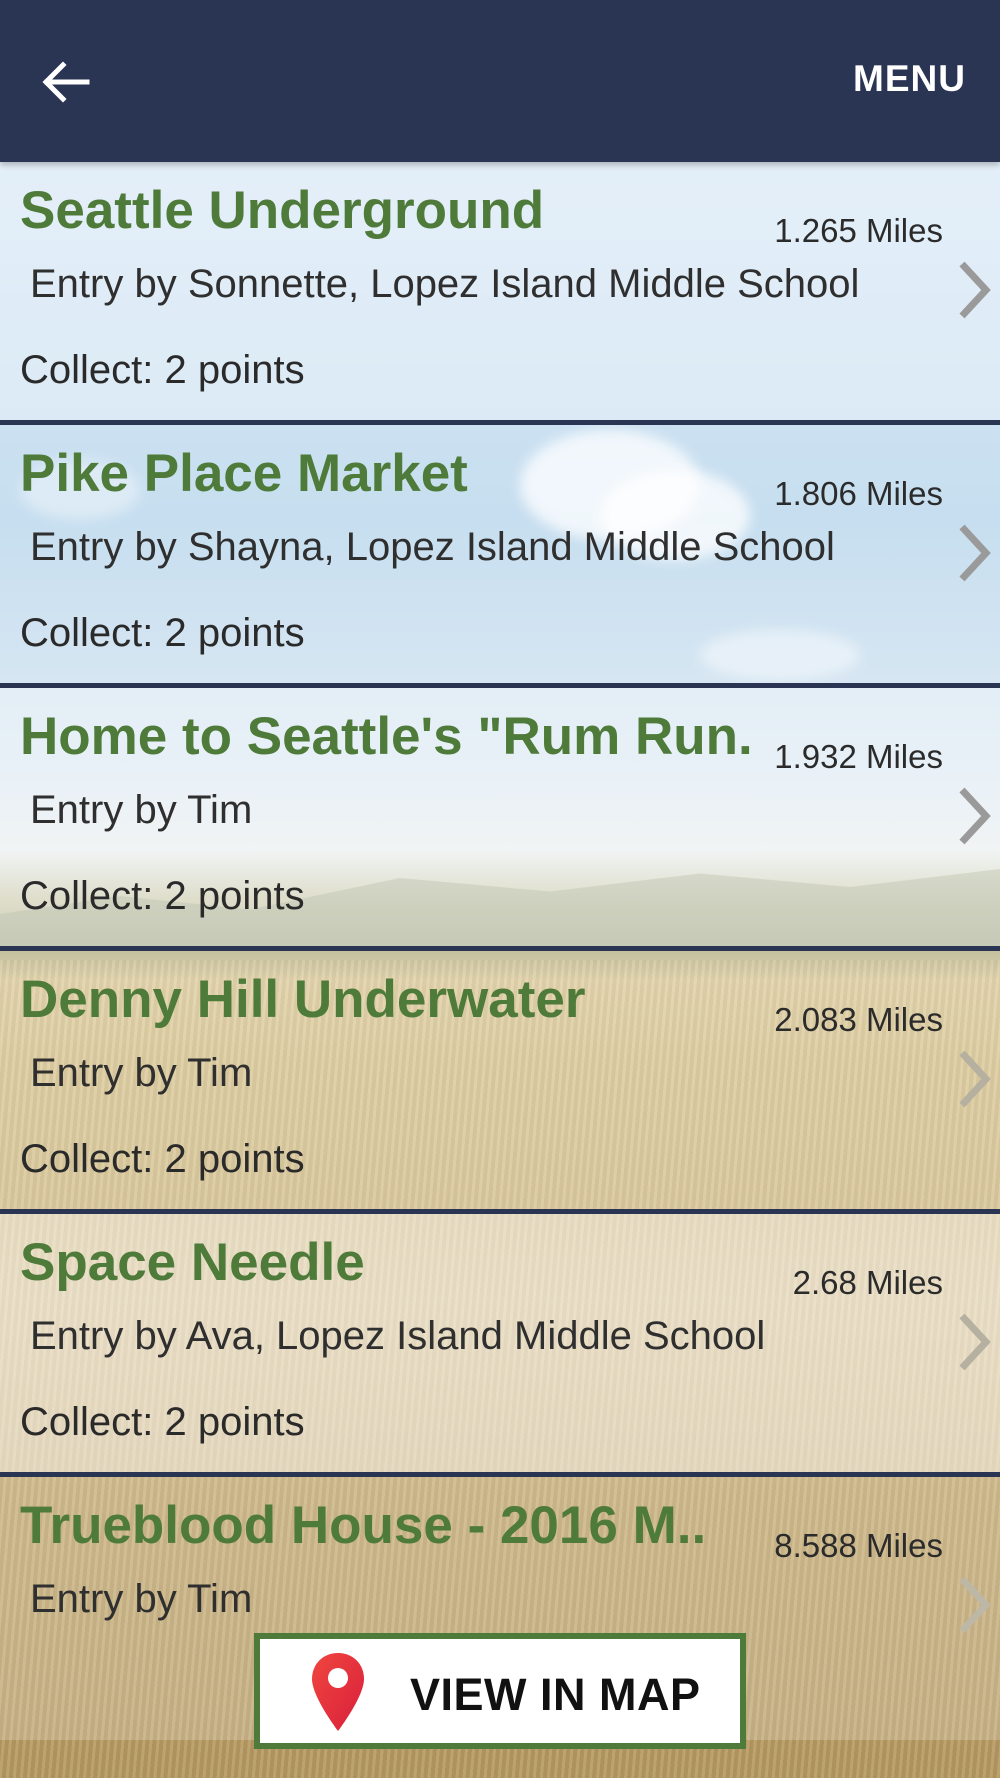 This screenshot has width=1000, height=1778. Describe the element at coordinates (909, 79) in the screenshot. I see `menu-button: MENU` at that location.